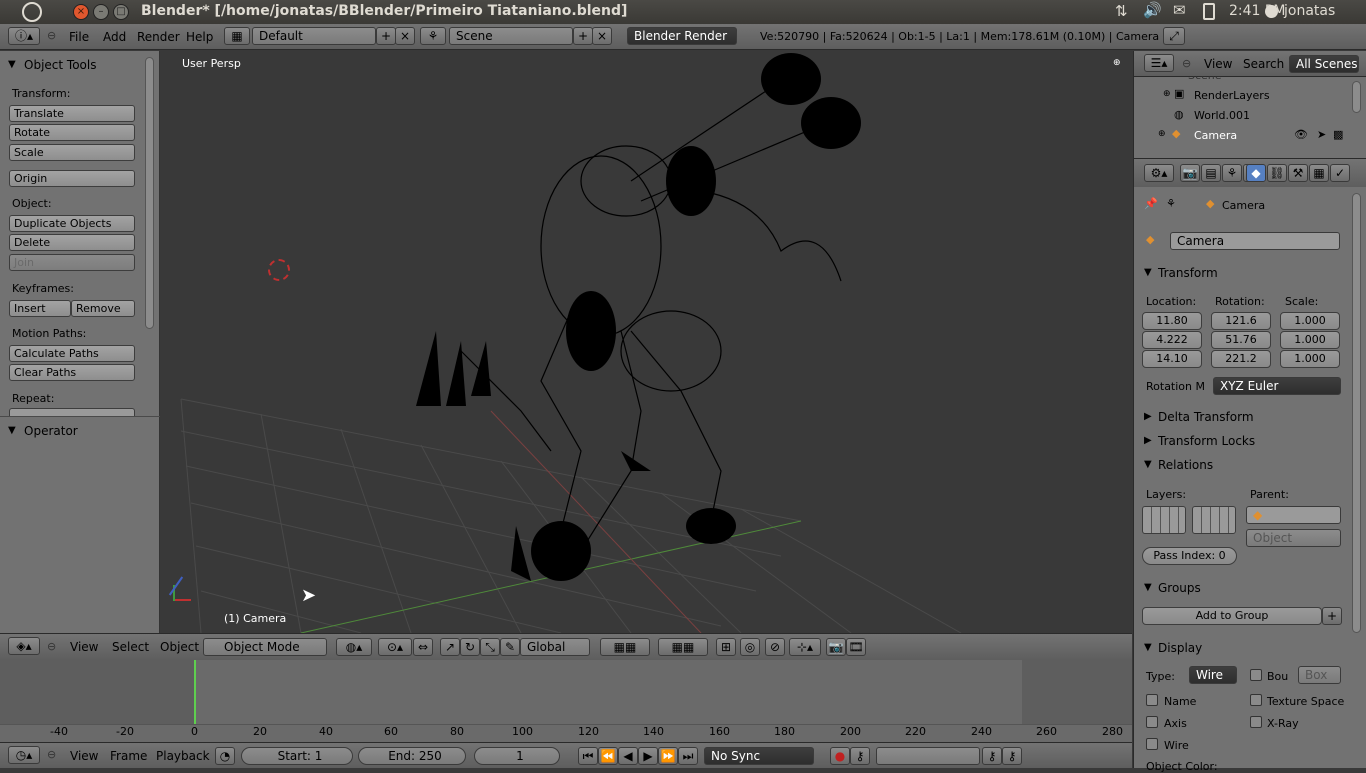 This screenshot has height=773, width=1366. Describe the element at coordinates (1232, 173) in the screenshot. I see `scene-tab-icon: ⚘` at that location.